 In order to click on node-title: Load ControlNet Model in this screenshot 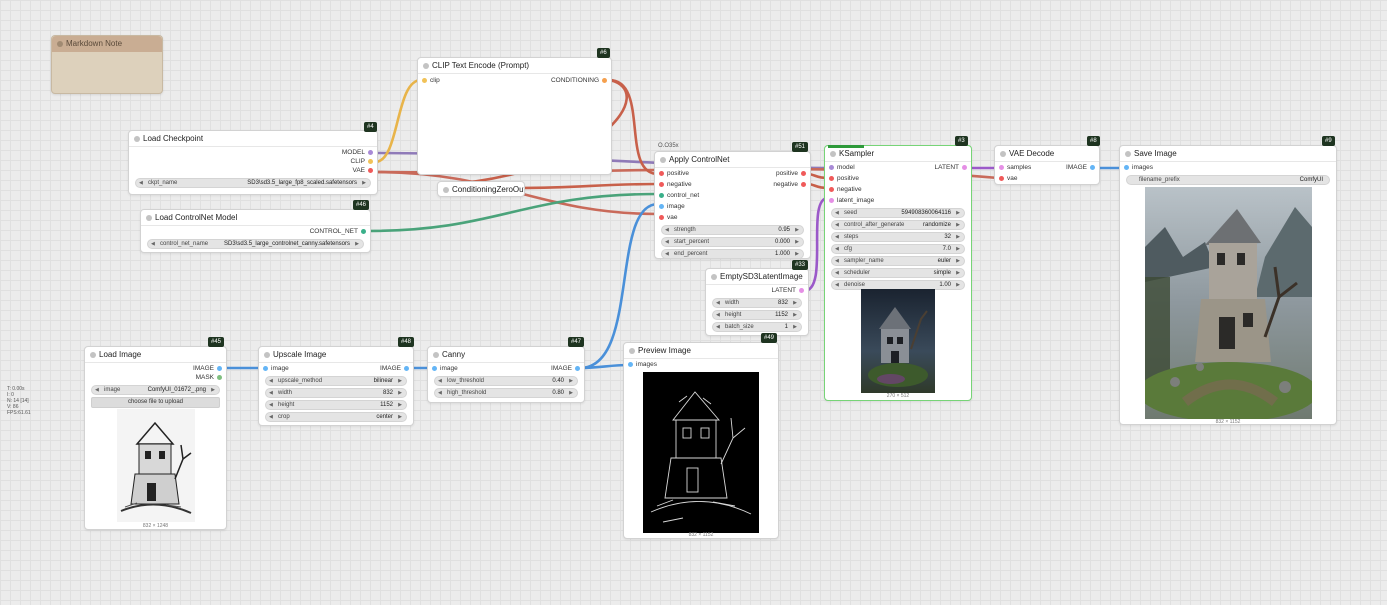, I will do `click(255, 218)`.